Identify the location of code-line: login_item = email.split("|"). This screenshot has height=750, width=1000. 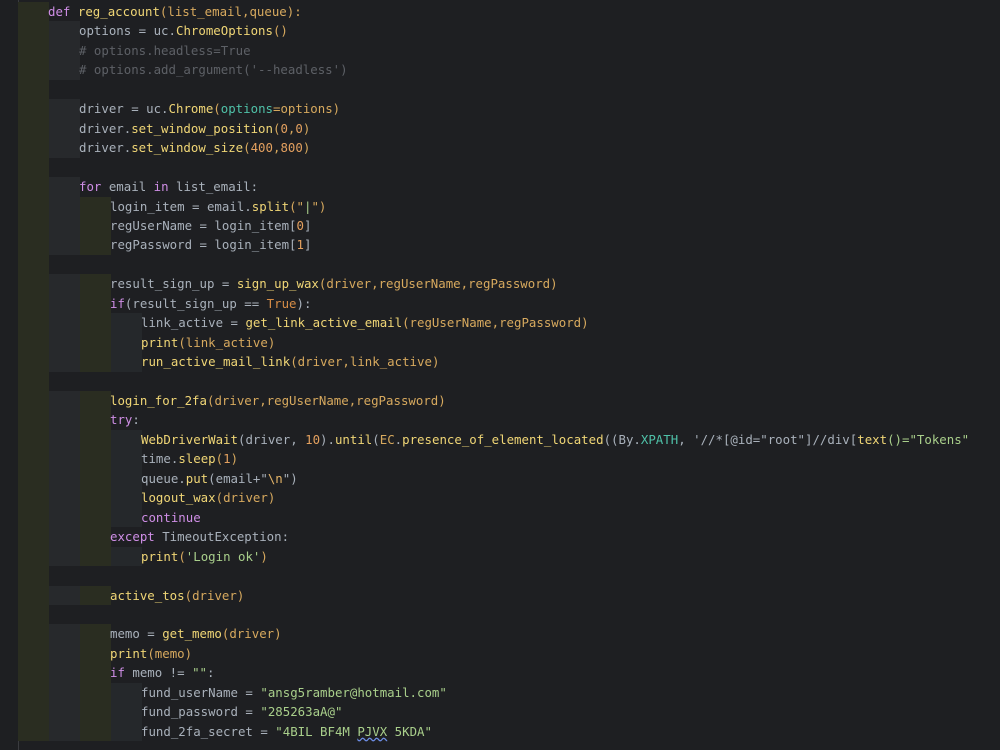
(500, 206).